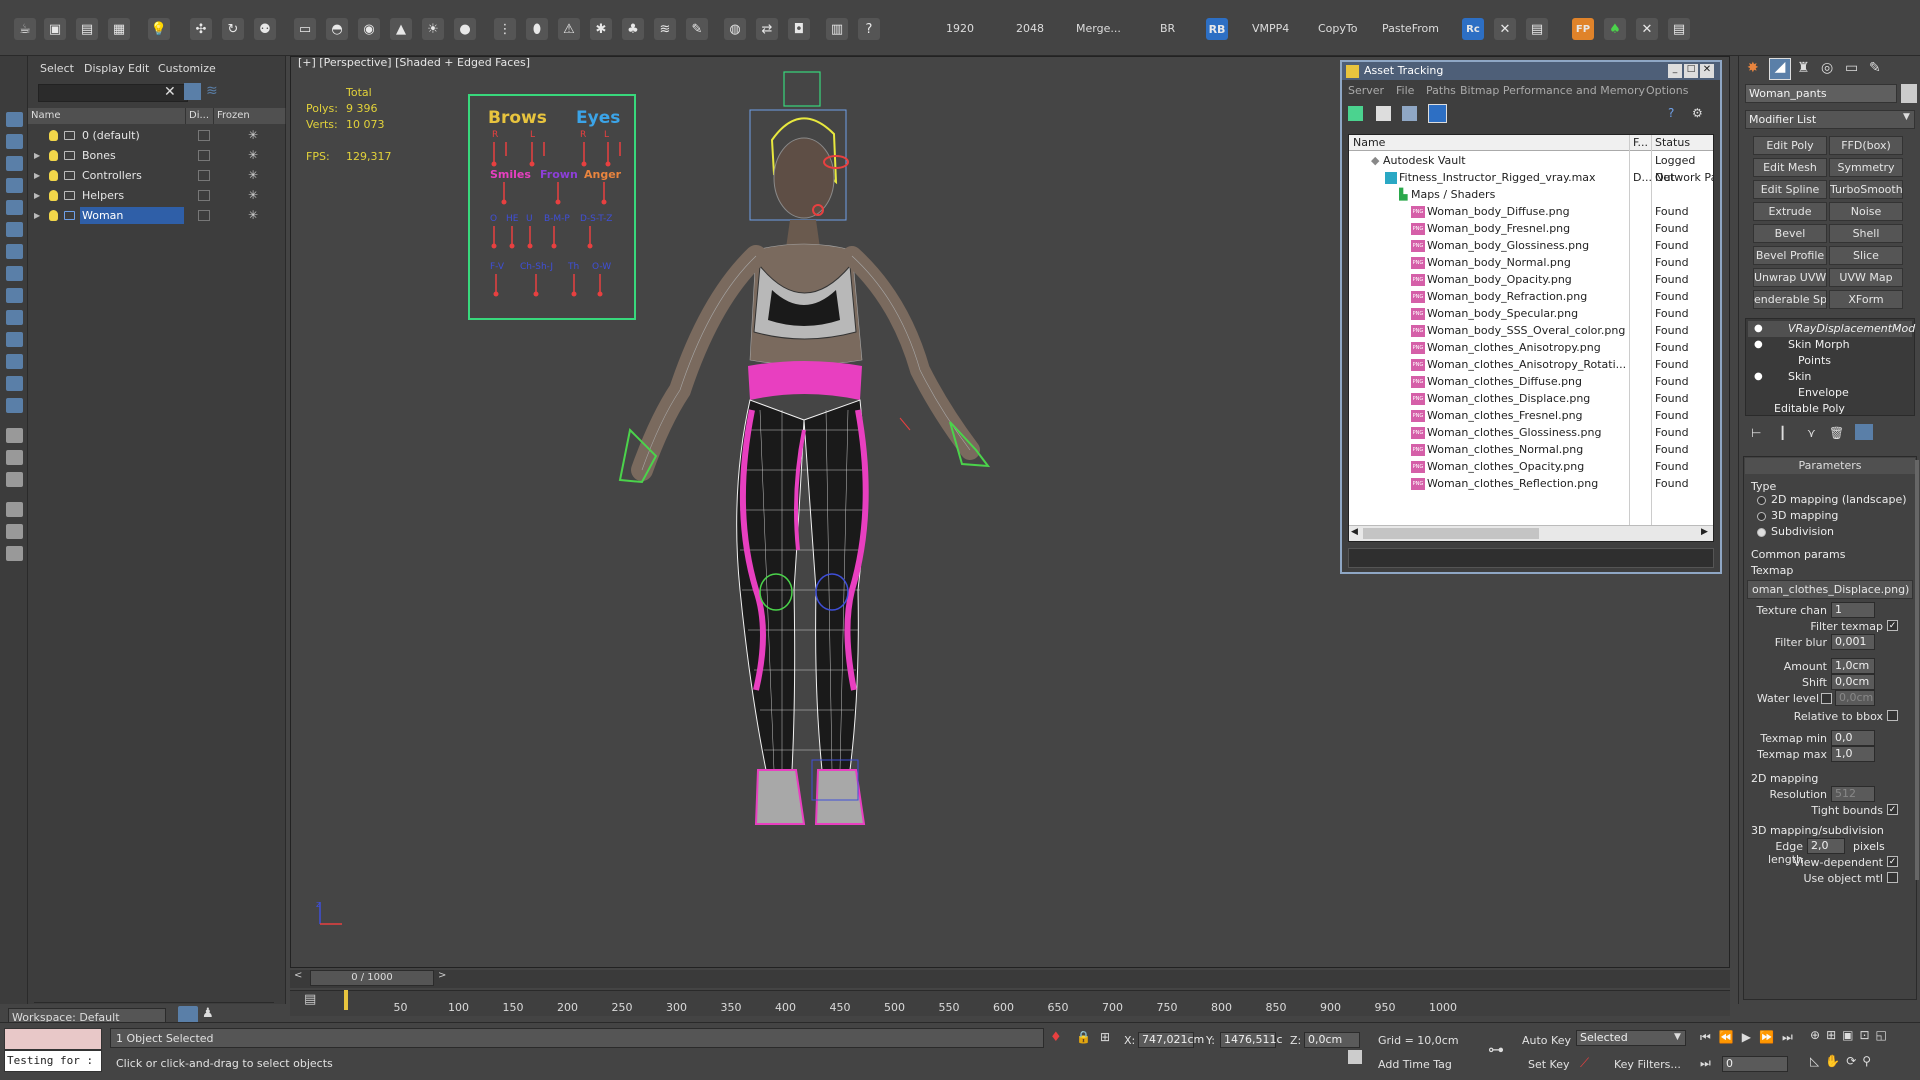 The height and width of the screenshot is (1080, 1920). Describe the element at coordinates (1837, 361) in the screenshot. I see `stack-points: Points` at that location.